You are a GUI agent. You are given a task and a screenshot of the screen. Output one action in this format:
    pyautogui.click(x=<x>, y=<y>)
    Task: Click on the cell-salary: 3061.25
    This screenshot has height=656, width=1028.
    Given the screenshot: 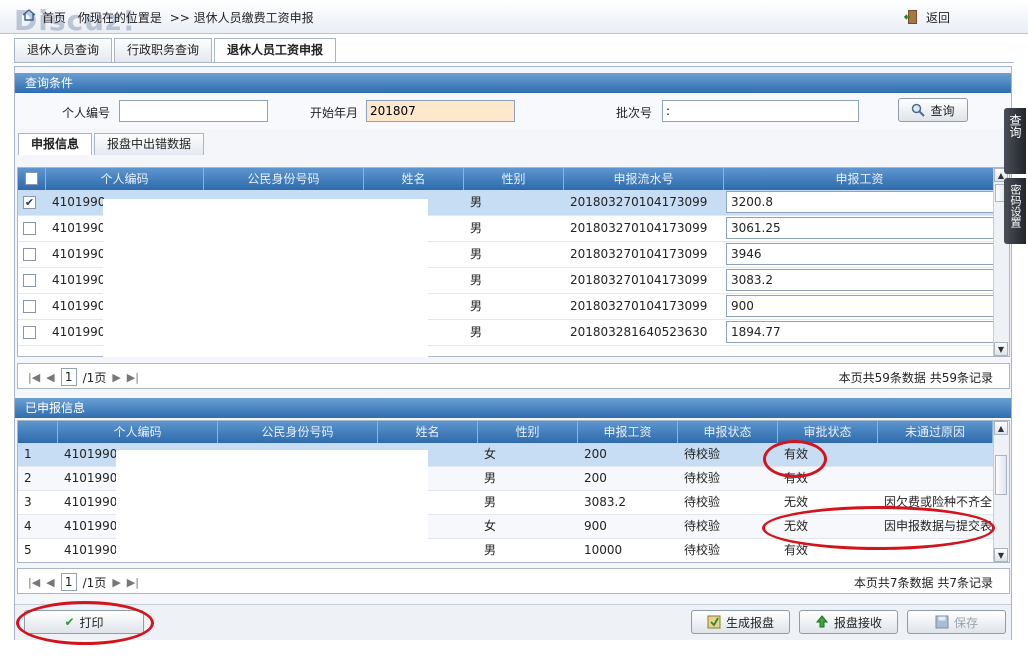 What is the action you would take?
    pyautogui.click(x=860, y=228)
    